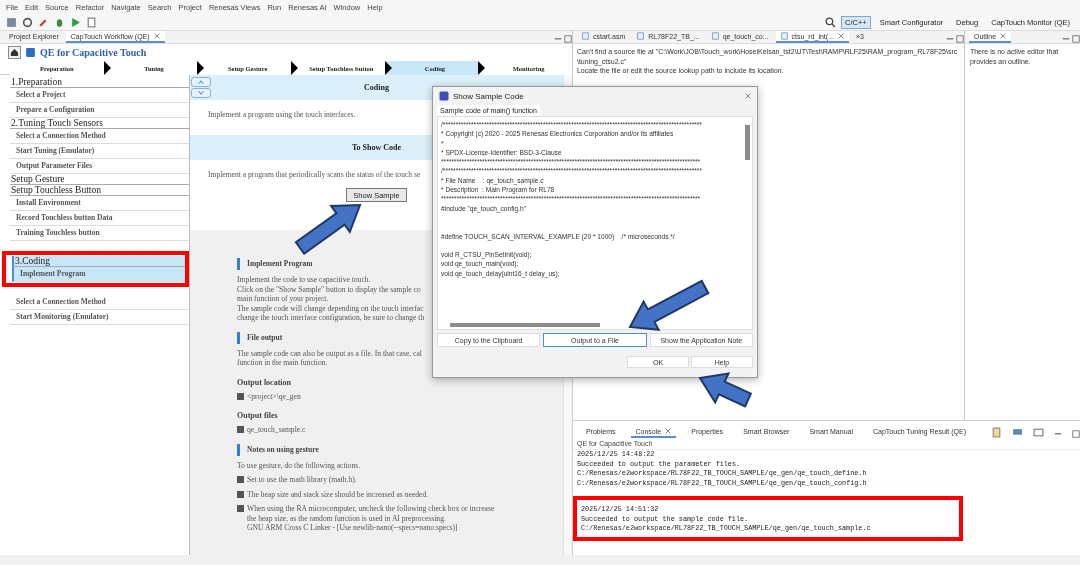 The height and width of the screenshot is (565, 1080). I want to click on down-button, so click(201, 93).